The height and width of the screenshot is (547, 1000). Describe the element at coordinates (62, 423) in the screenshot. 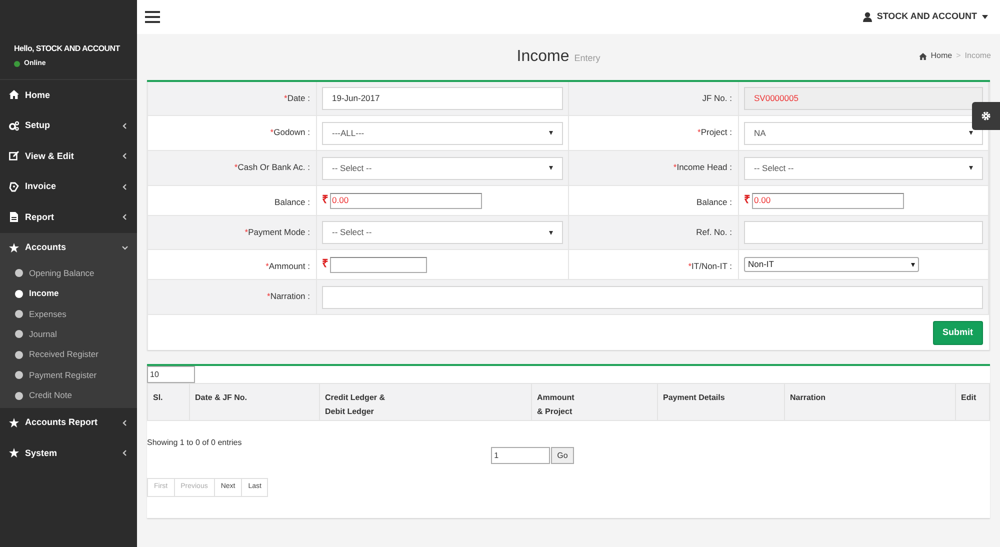

I see `sidebar-item-label: Accounts Report` at that location.